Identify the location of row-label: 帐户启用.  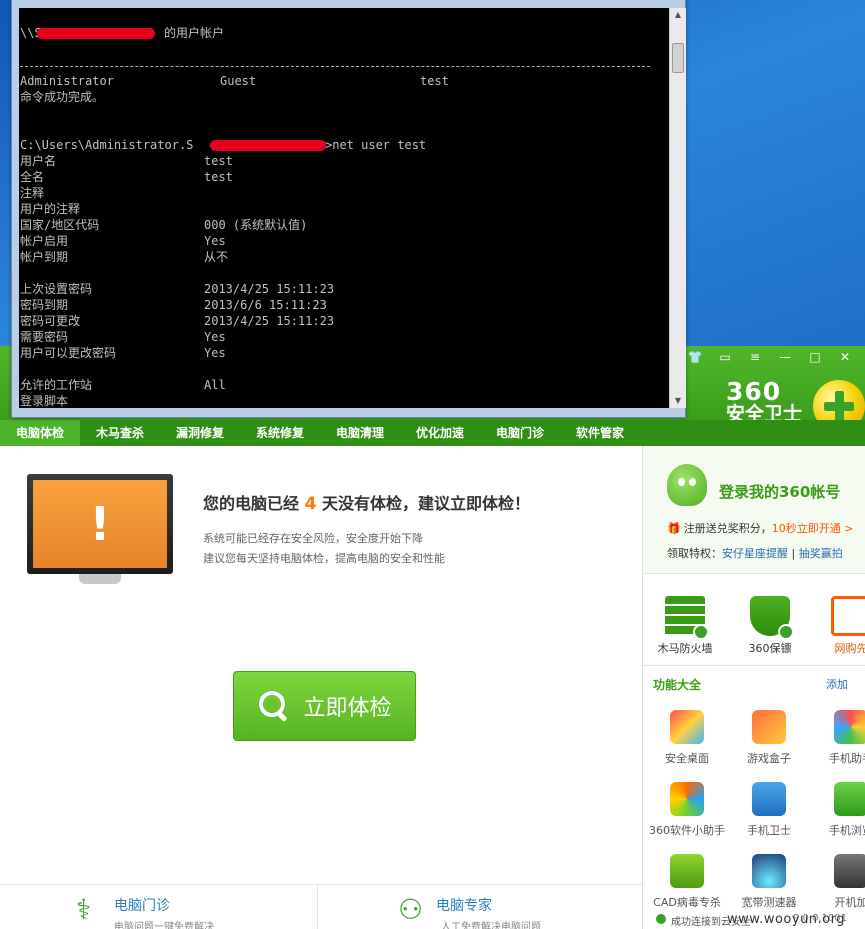
(44, 241).